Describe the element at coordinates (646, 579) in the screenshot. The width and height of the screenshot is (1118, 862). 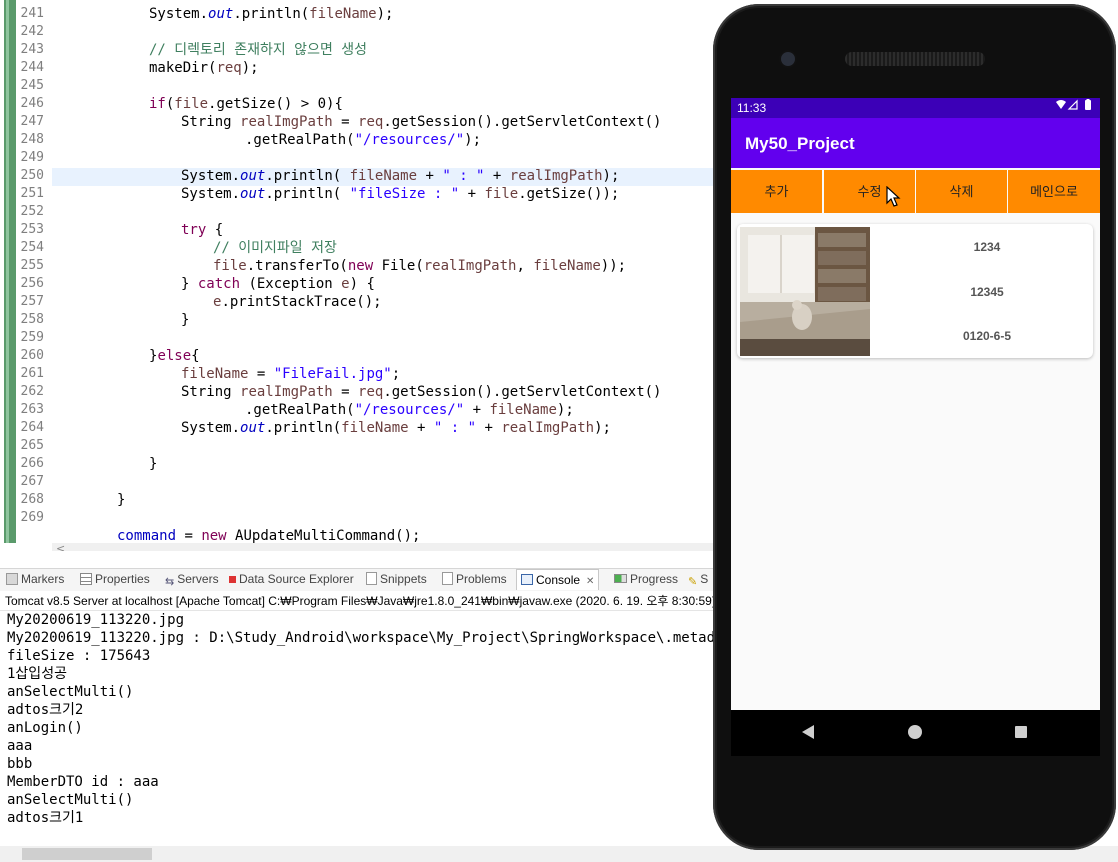
I see `tab-progress: Progress` at that location.